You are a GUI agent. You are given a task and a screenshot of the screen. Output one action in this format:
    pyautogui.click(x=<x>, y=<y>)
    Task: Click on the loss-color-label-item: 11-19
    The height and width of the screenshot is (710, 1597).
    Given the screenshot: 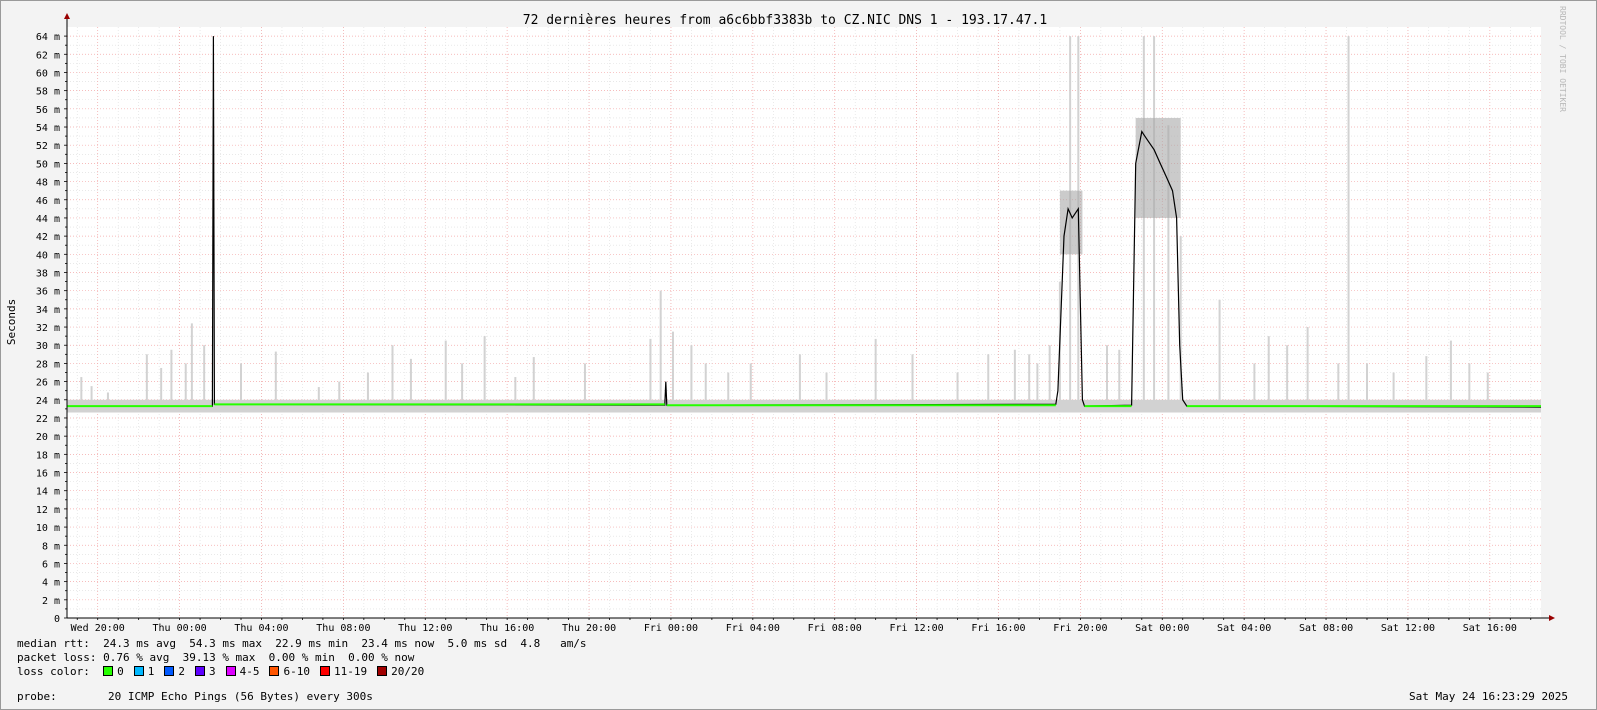 What is the action you would take?
    pyautogui.click(x=350, y=671)
    